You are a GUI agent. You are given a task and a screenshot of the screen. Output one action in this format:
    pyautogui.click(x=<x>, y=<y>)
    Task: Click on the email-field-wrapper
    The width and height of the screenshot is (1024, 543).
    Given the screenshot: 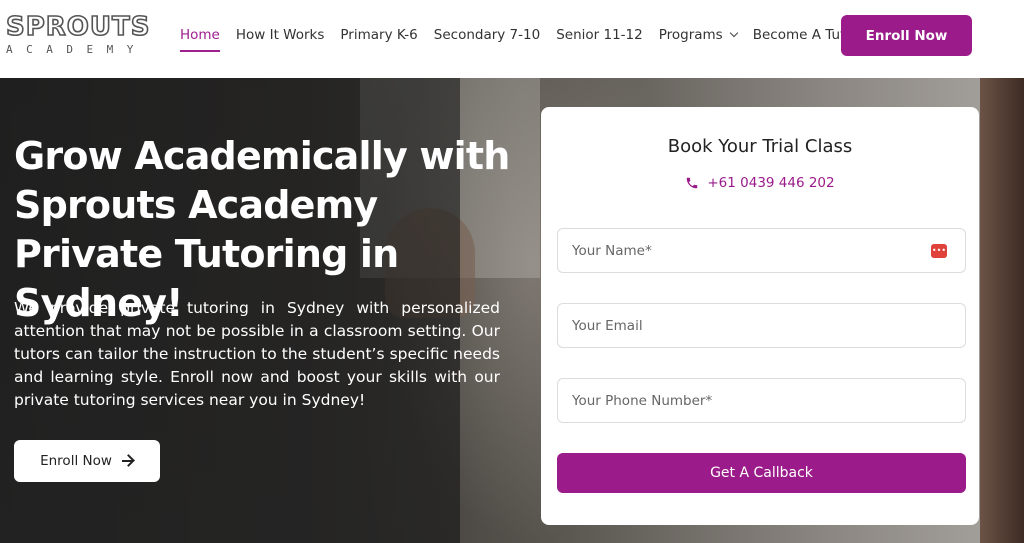 What is the action you would take?
    pyautogui.click(x=761, y=325)
    